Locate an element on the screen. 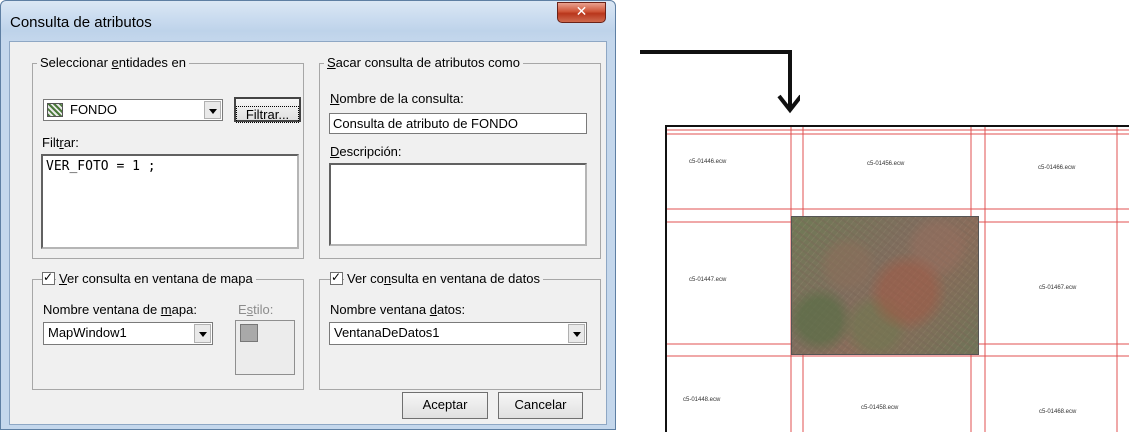 This screenshot has width=1129, height=432. accept-button-label: Aceptar is located at coordinates (445, 404).